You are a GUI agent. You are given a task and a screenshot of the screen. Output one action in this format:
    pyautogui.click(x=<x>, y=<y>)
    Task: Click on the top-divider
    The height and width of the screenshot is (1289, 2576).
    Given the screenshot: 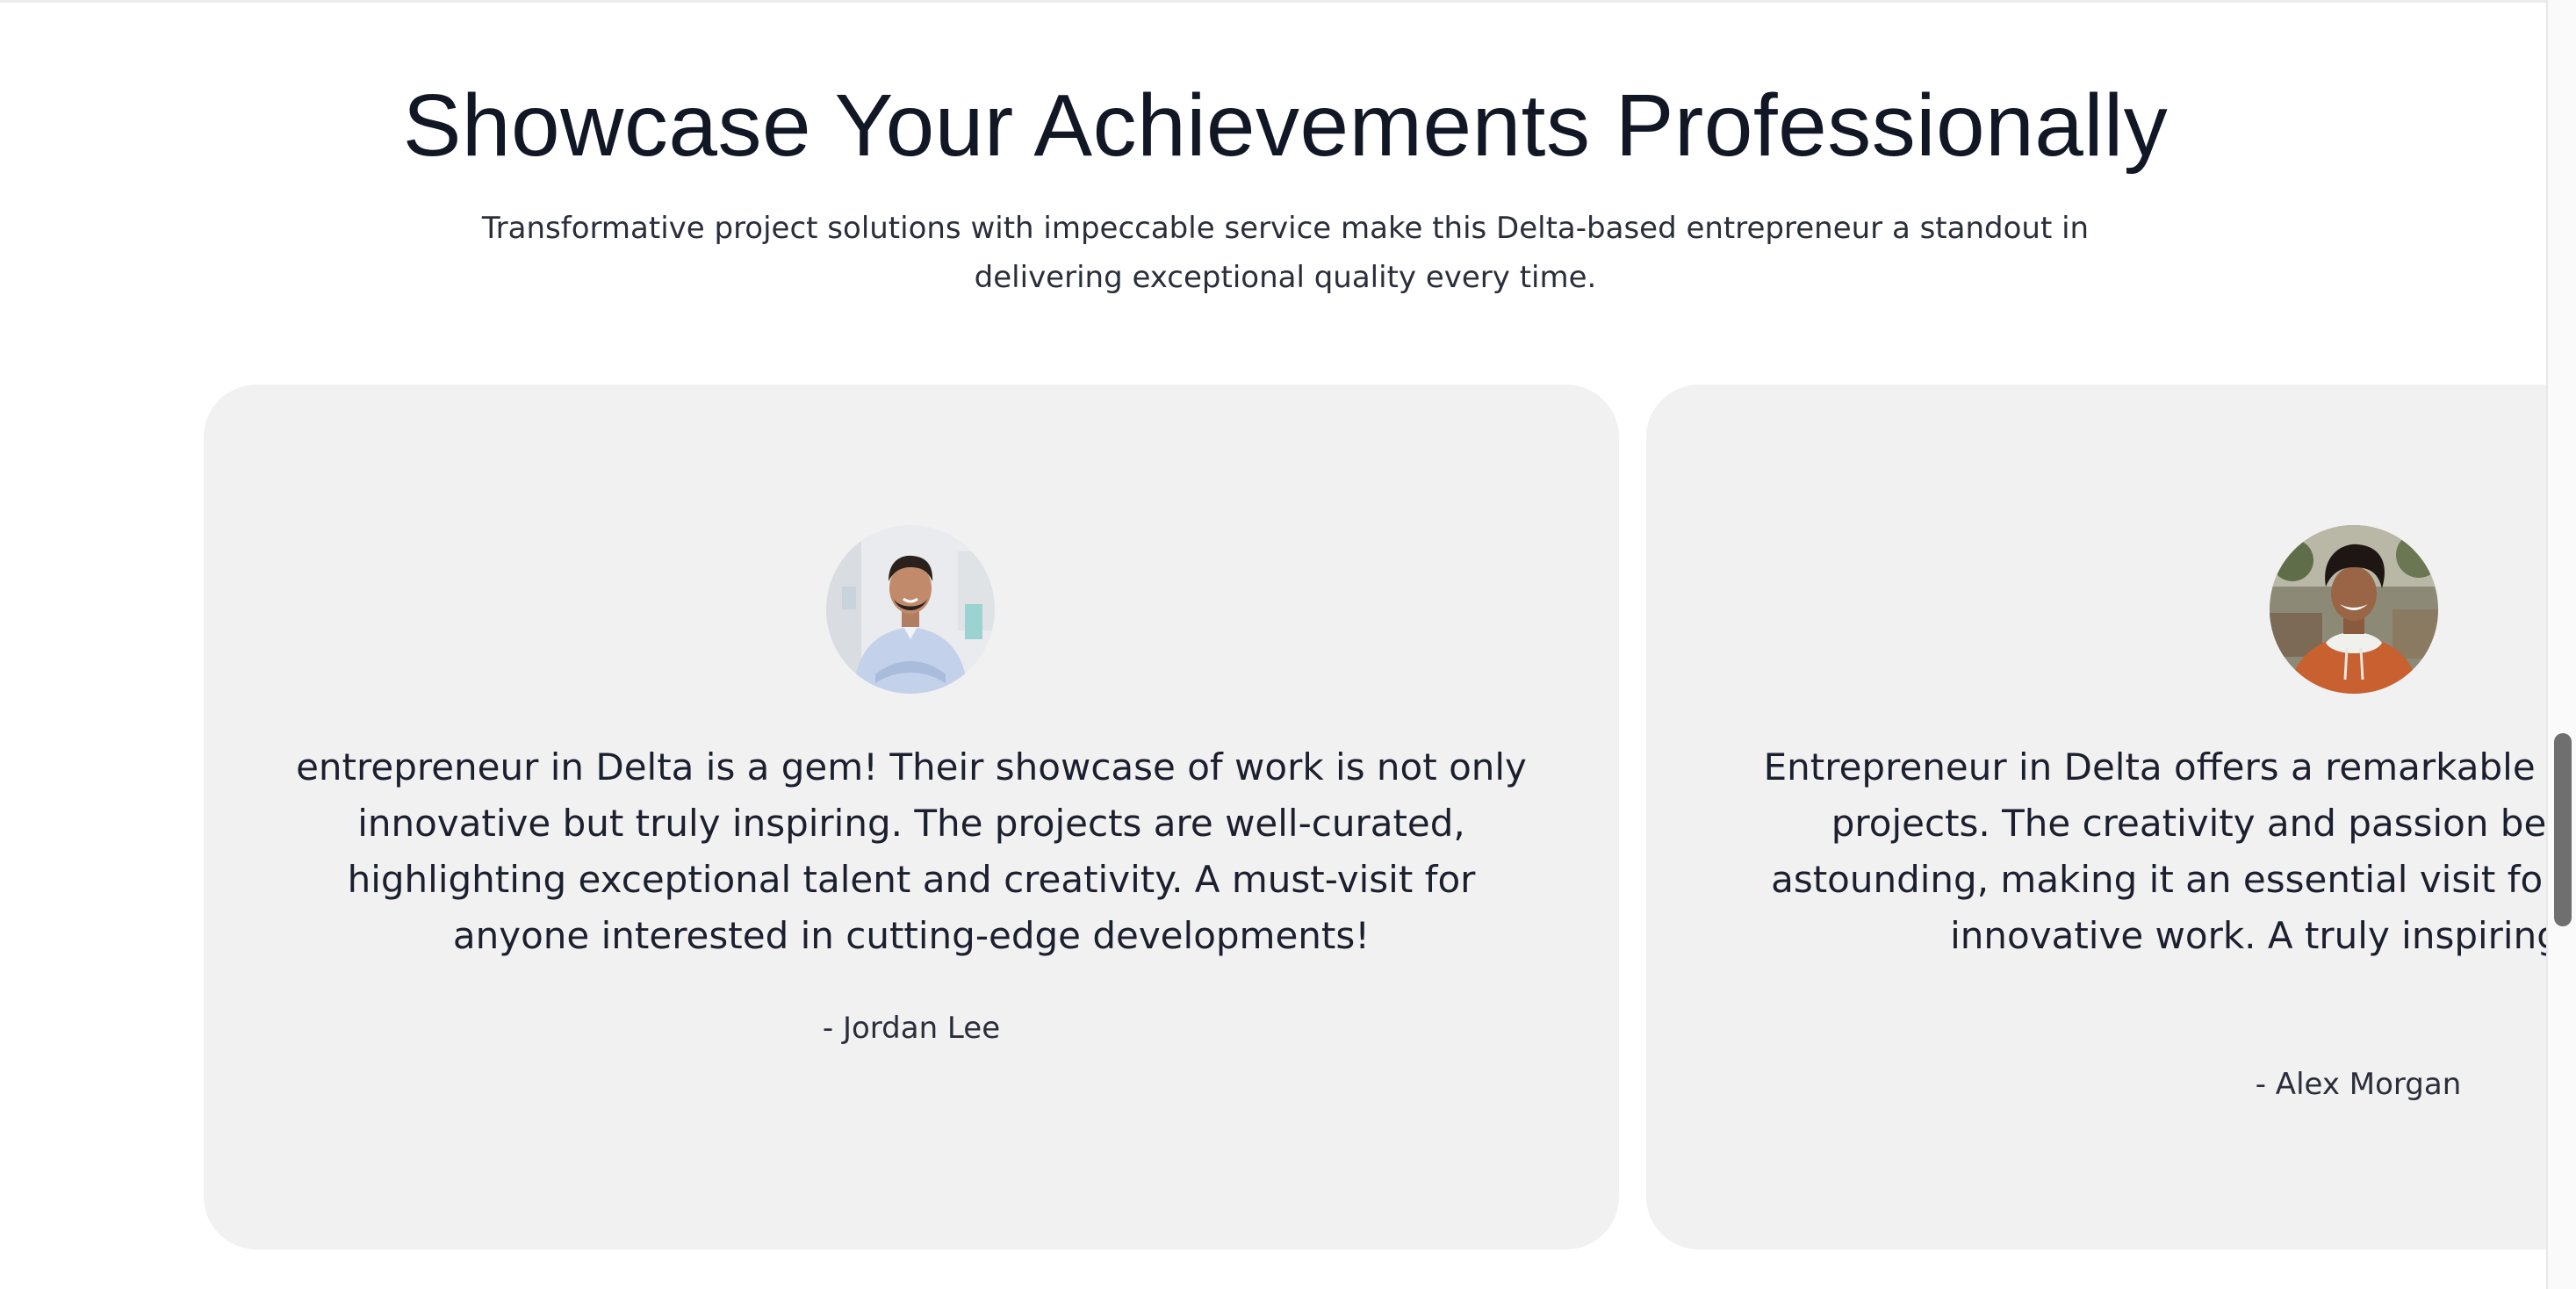 What is the action you would take?
    pyautogui.click(x=1273, y=1)
    